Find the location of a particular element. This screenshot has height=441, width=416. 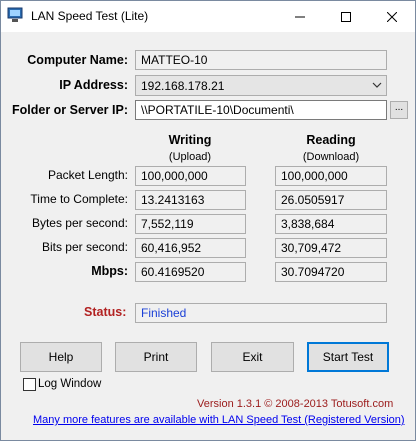

minimize-icon is located at coordinates (300, 16).